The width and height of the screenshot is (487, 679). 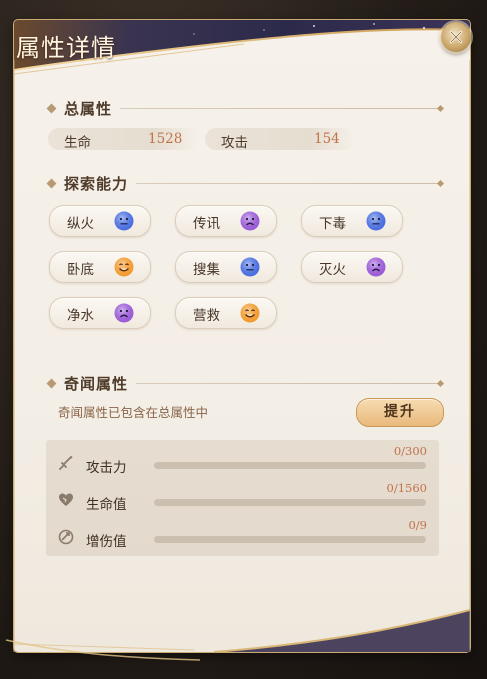 What do you see at coordinates (165, 139) in the screenshot?
I see `stat-value: 1528` at bounding box center [165, 139].